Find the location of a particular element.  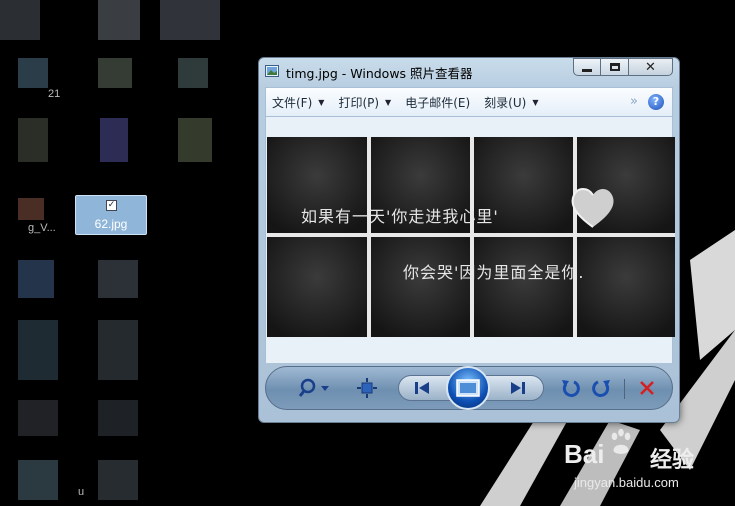

menu-bar: 文件(F) ▼ 打印(P) ▼ 电子邮件(E) 刻录(U) ▼ » ? is located at coordinates (469, 102).